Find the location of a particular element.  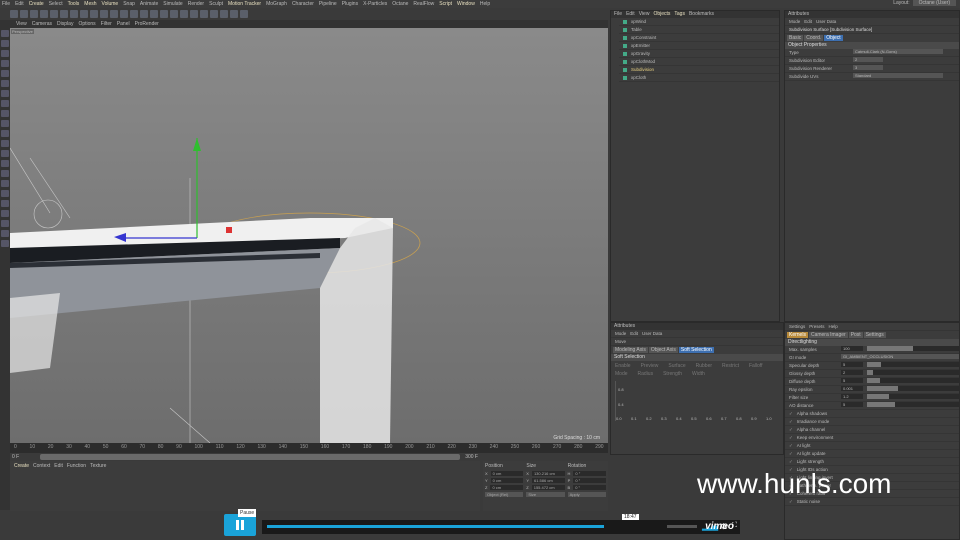

viewport-menu-item: Cameras is located at coordinates (42, 24).